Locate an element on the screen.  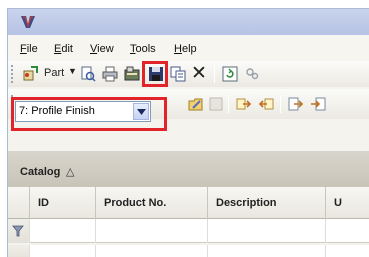
save-highlight-annotation is located at coordinates (155, 74).